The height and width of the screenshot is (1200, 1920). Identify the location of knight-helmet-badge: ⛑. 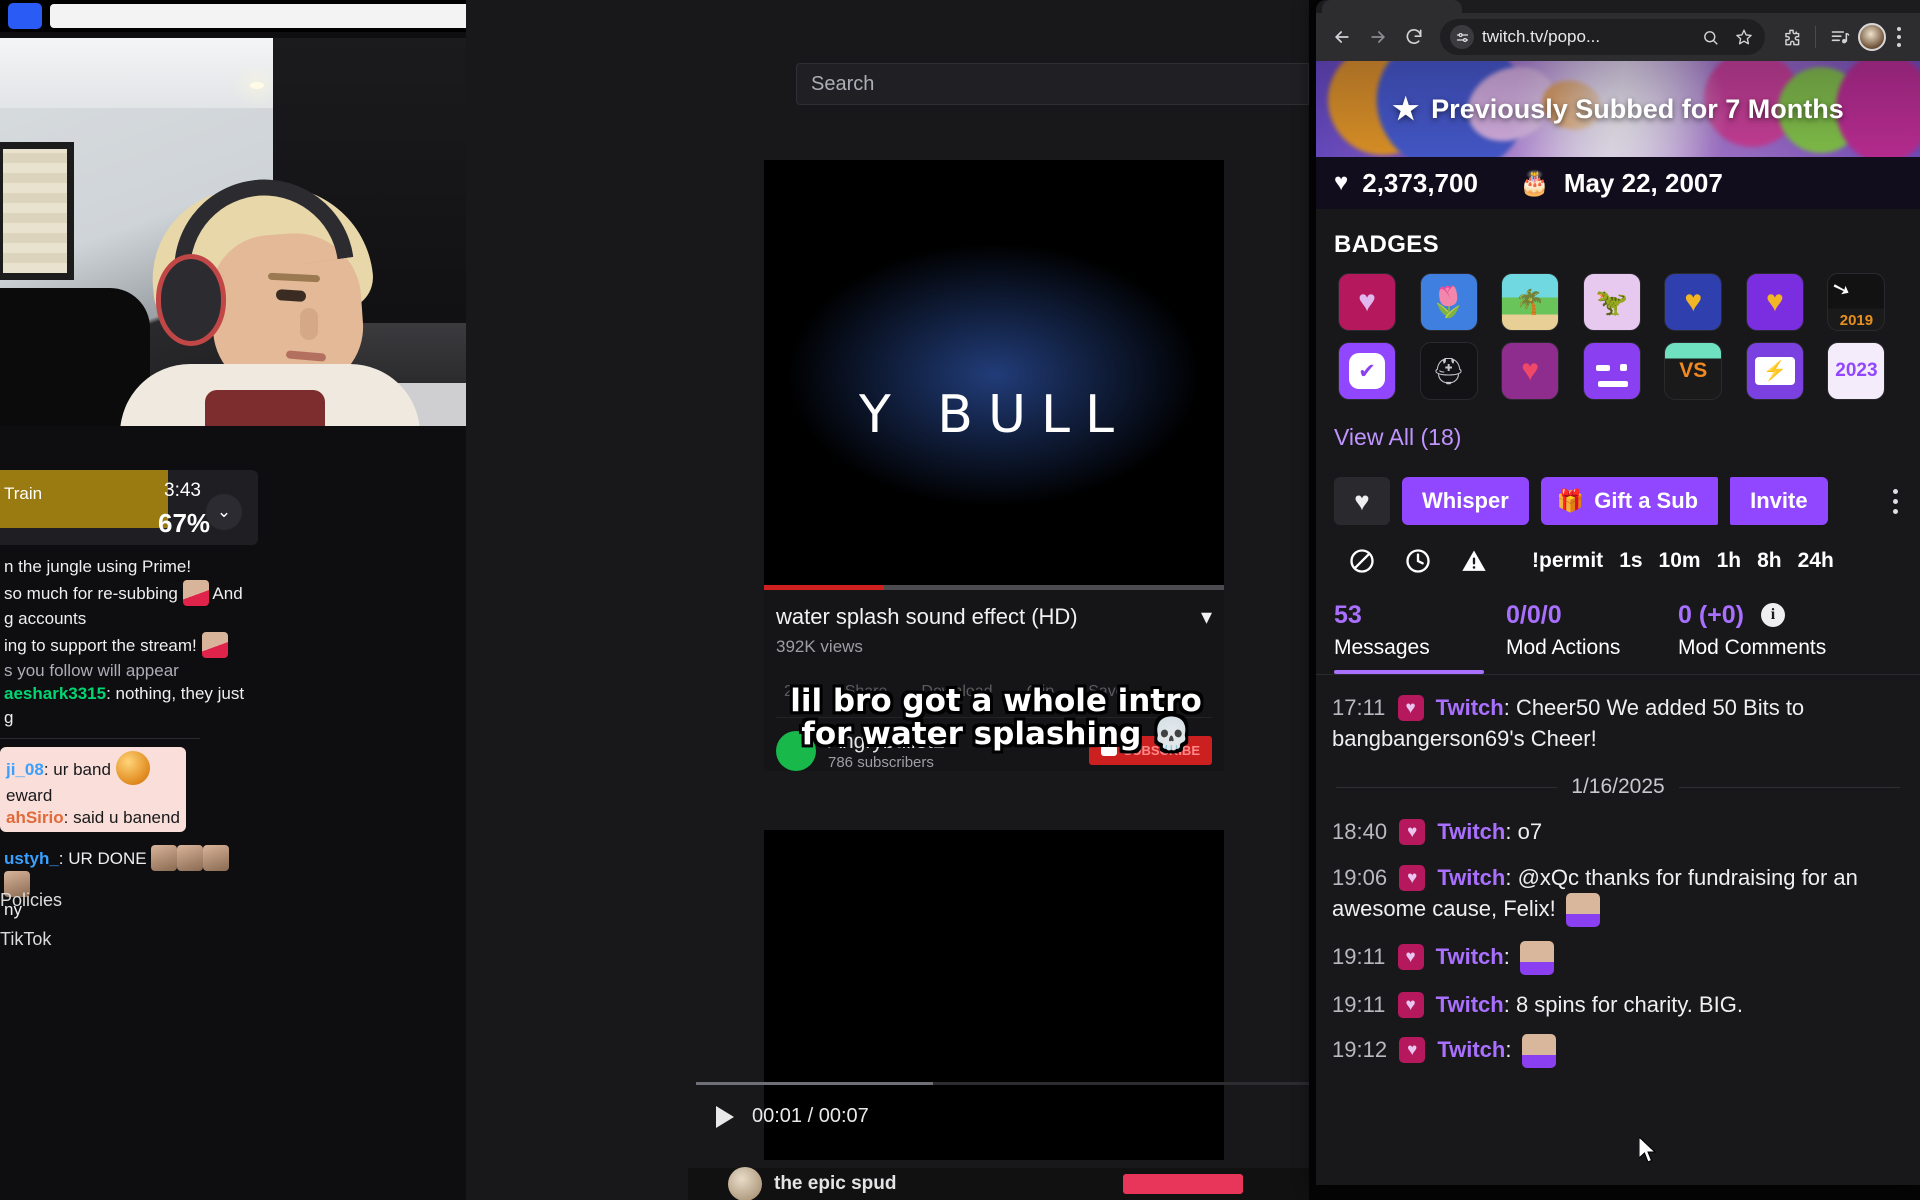
(1448, 371).